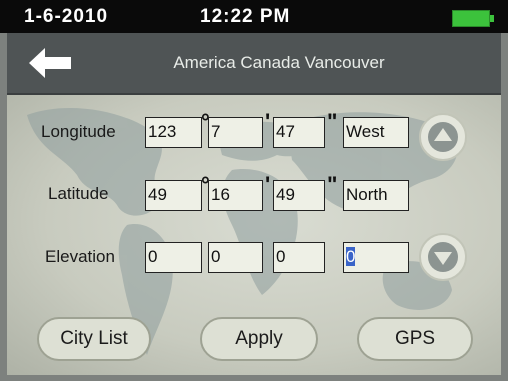  Describe the element at coordinates (173, 257) in the screenshot. I see `elevation-field-1: 0` at that location.